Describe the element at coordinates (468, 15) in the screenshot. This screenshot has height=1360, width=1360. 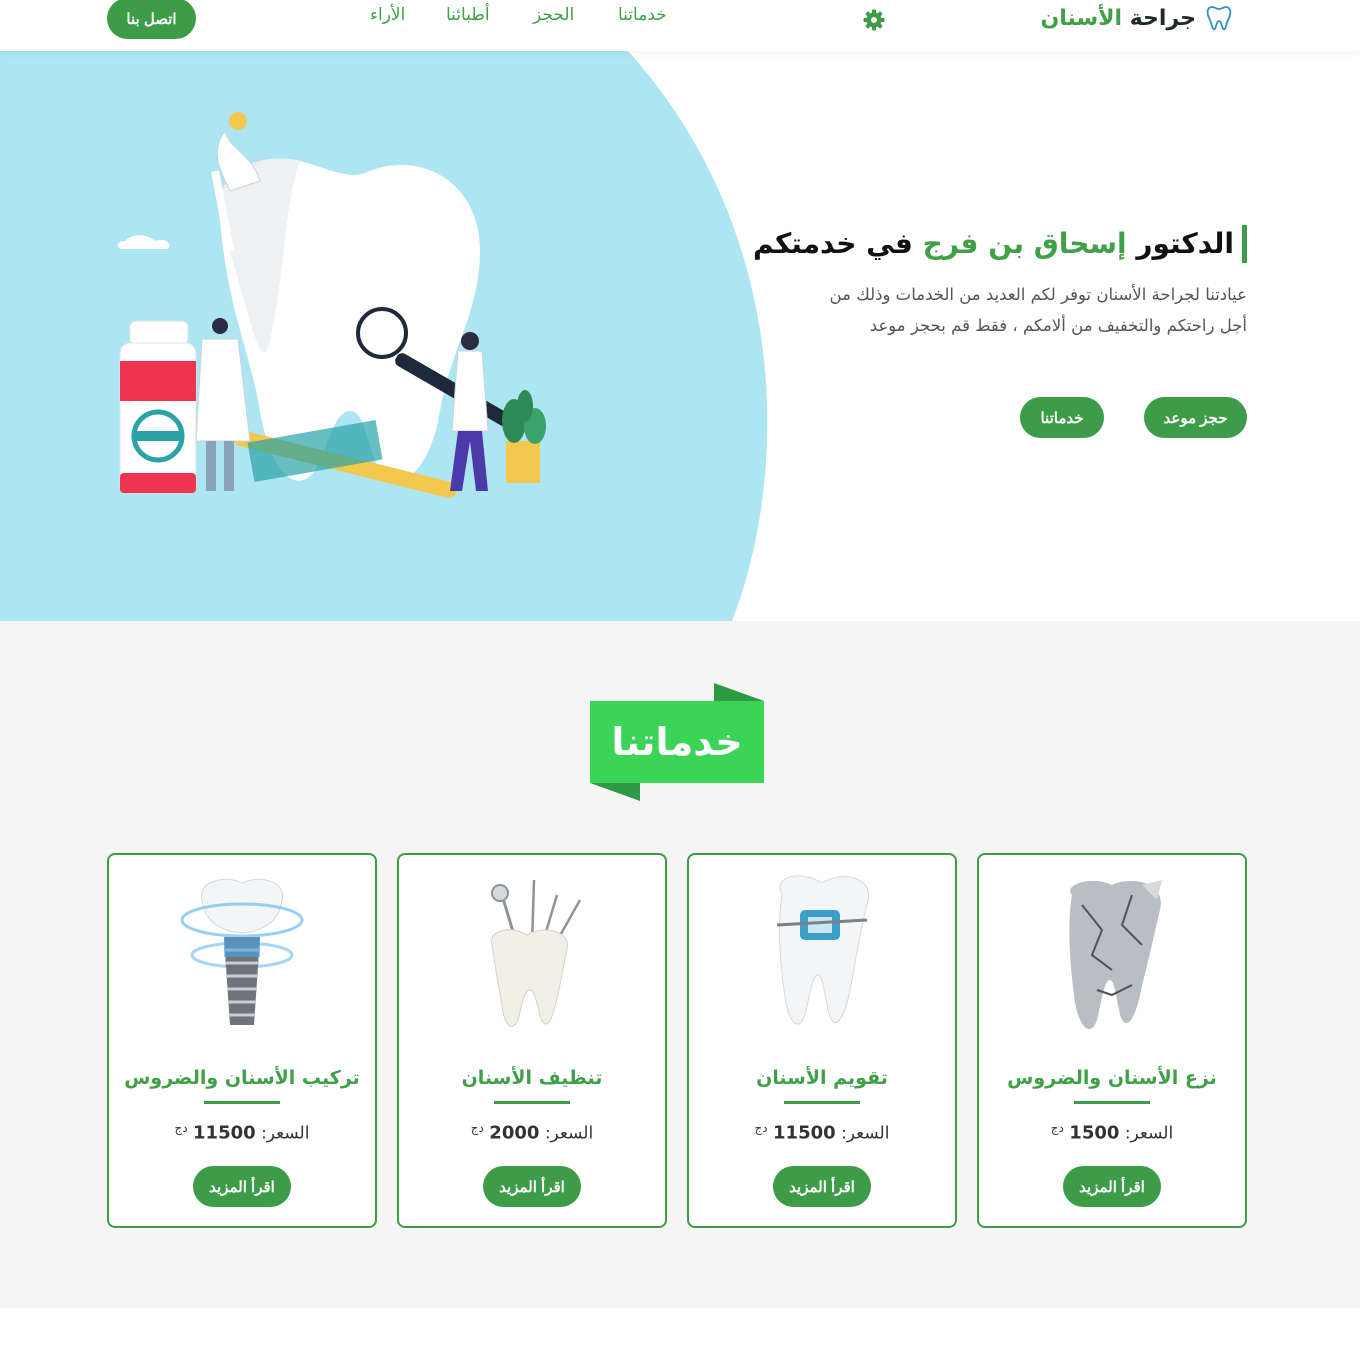
I see `nav-link-doctors: أطبائنا` at that location.